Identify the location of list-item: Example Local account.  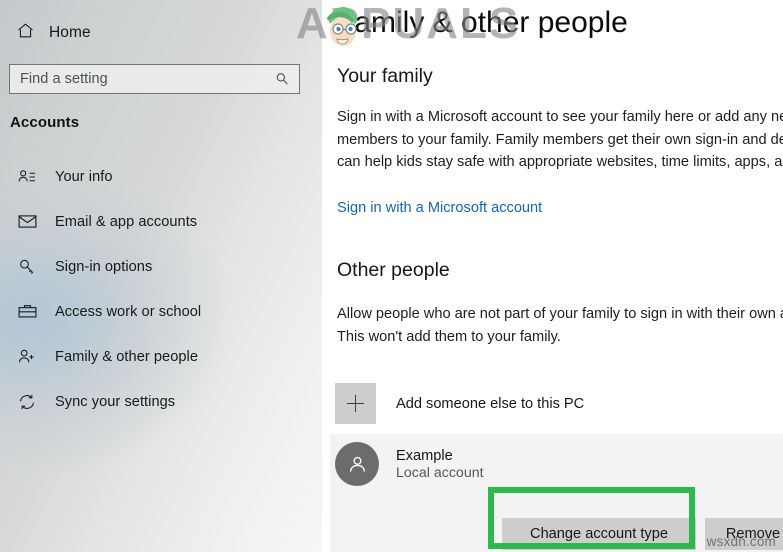
(409, 464).